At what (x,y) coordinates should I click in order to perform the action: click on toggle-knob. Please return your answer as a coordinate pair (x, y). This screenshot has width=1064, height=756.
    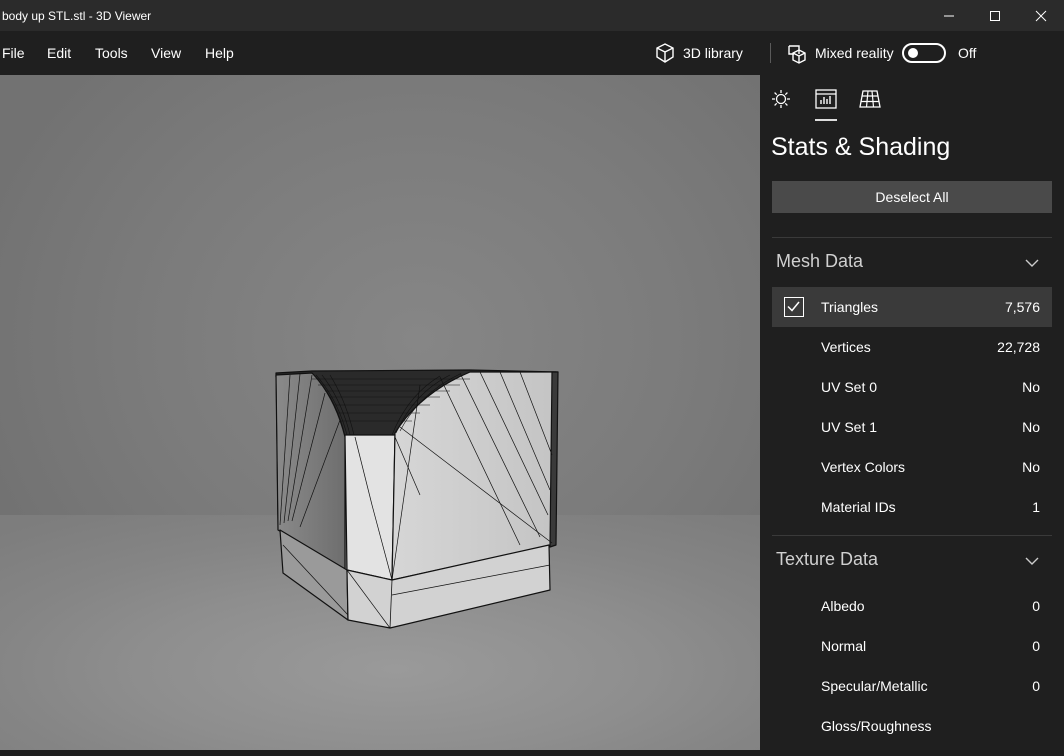
    Looking at the image, I should click on (913, 53).